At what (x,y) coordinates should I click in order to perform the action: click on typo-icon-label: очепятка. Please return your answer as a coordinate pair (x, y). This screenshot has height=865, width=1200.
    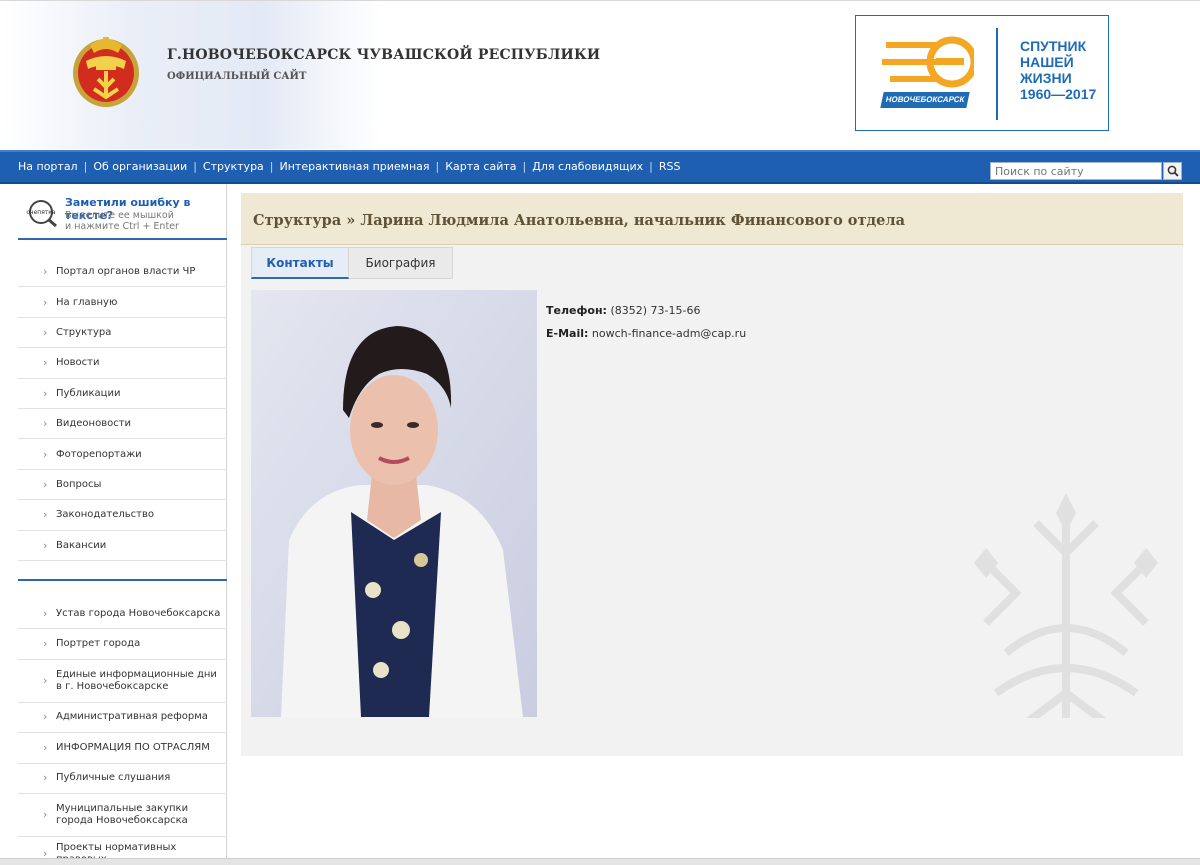
    Looking at the image, I should click on (41, 212).